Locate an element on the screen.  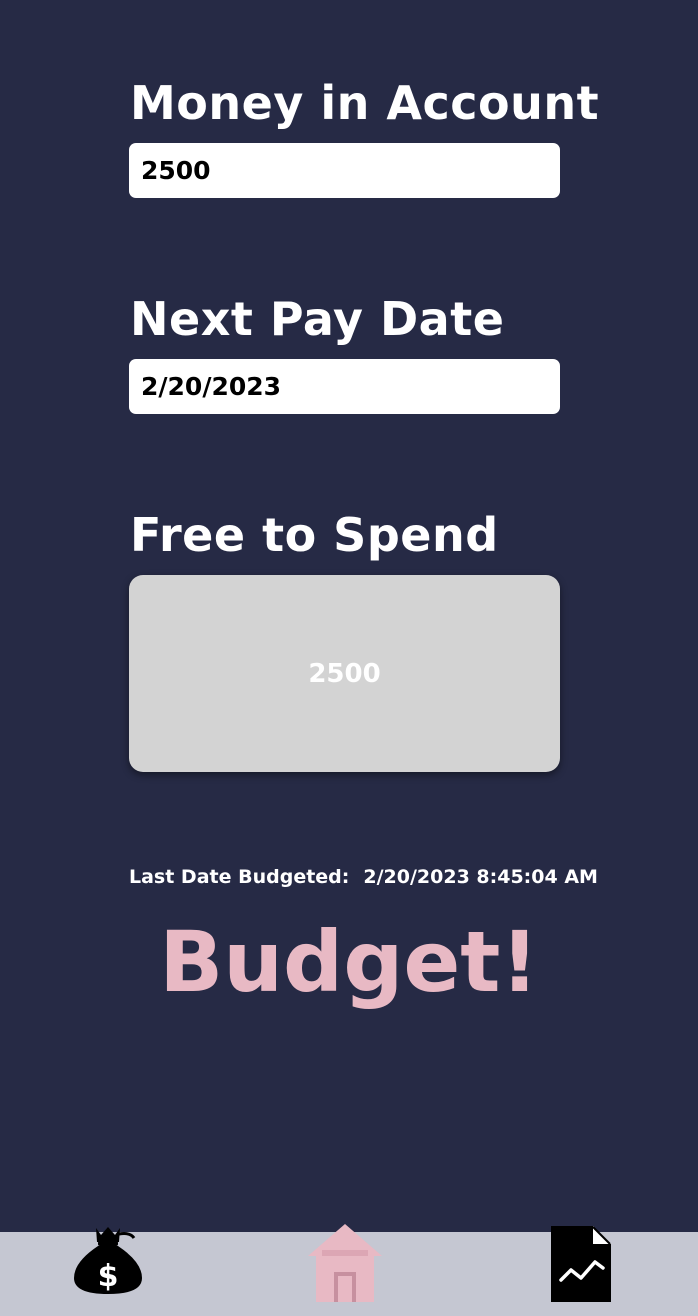
money-in-account-label: Money in Account is located at coordinates (365, 103).